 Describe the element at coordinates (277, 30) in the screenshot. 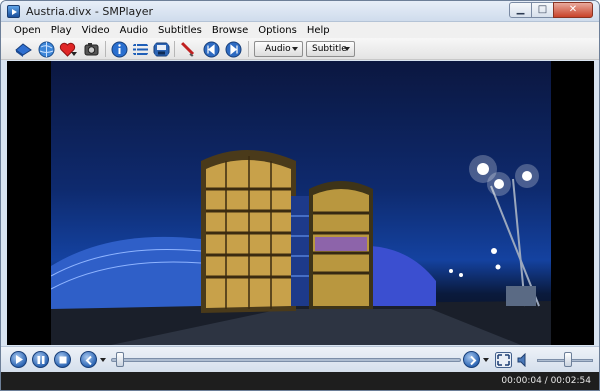

I see `menu-options: Options` at that location.